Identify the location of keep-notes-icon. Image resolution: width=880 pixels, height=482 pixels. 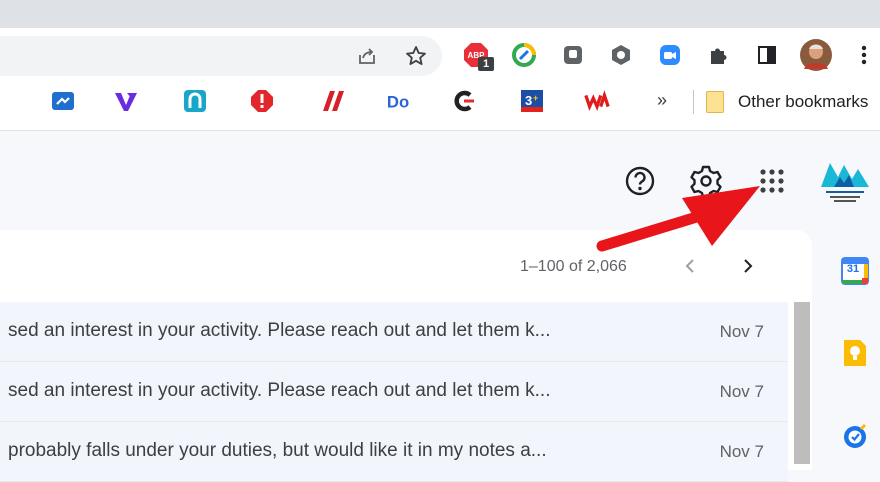
(855, 353).